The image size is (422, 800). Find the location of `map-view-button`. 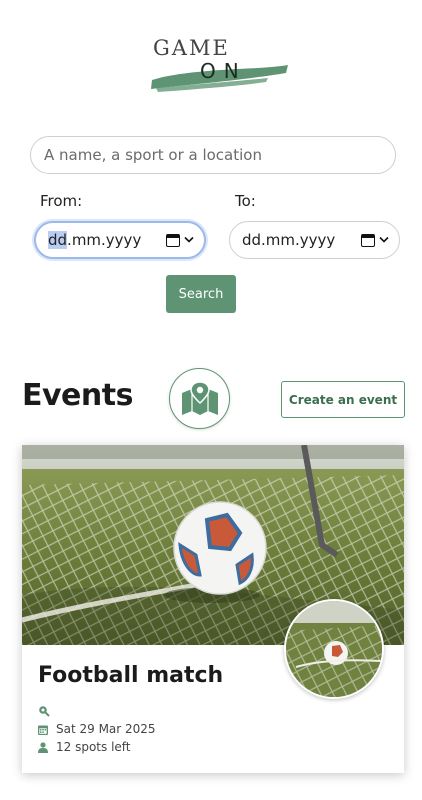

map-view-button is located at coordinates (199, 398).